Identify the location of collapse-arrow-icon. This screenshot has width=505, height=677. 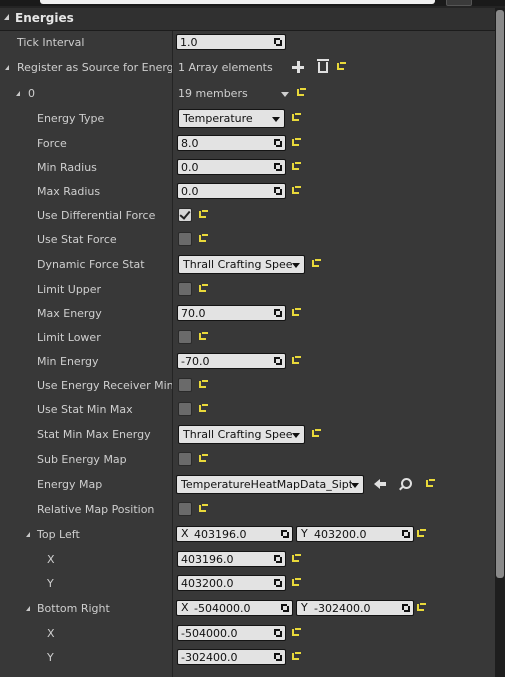
(6, 17).